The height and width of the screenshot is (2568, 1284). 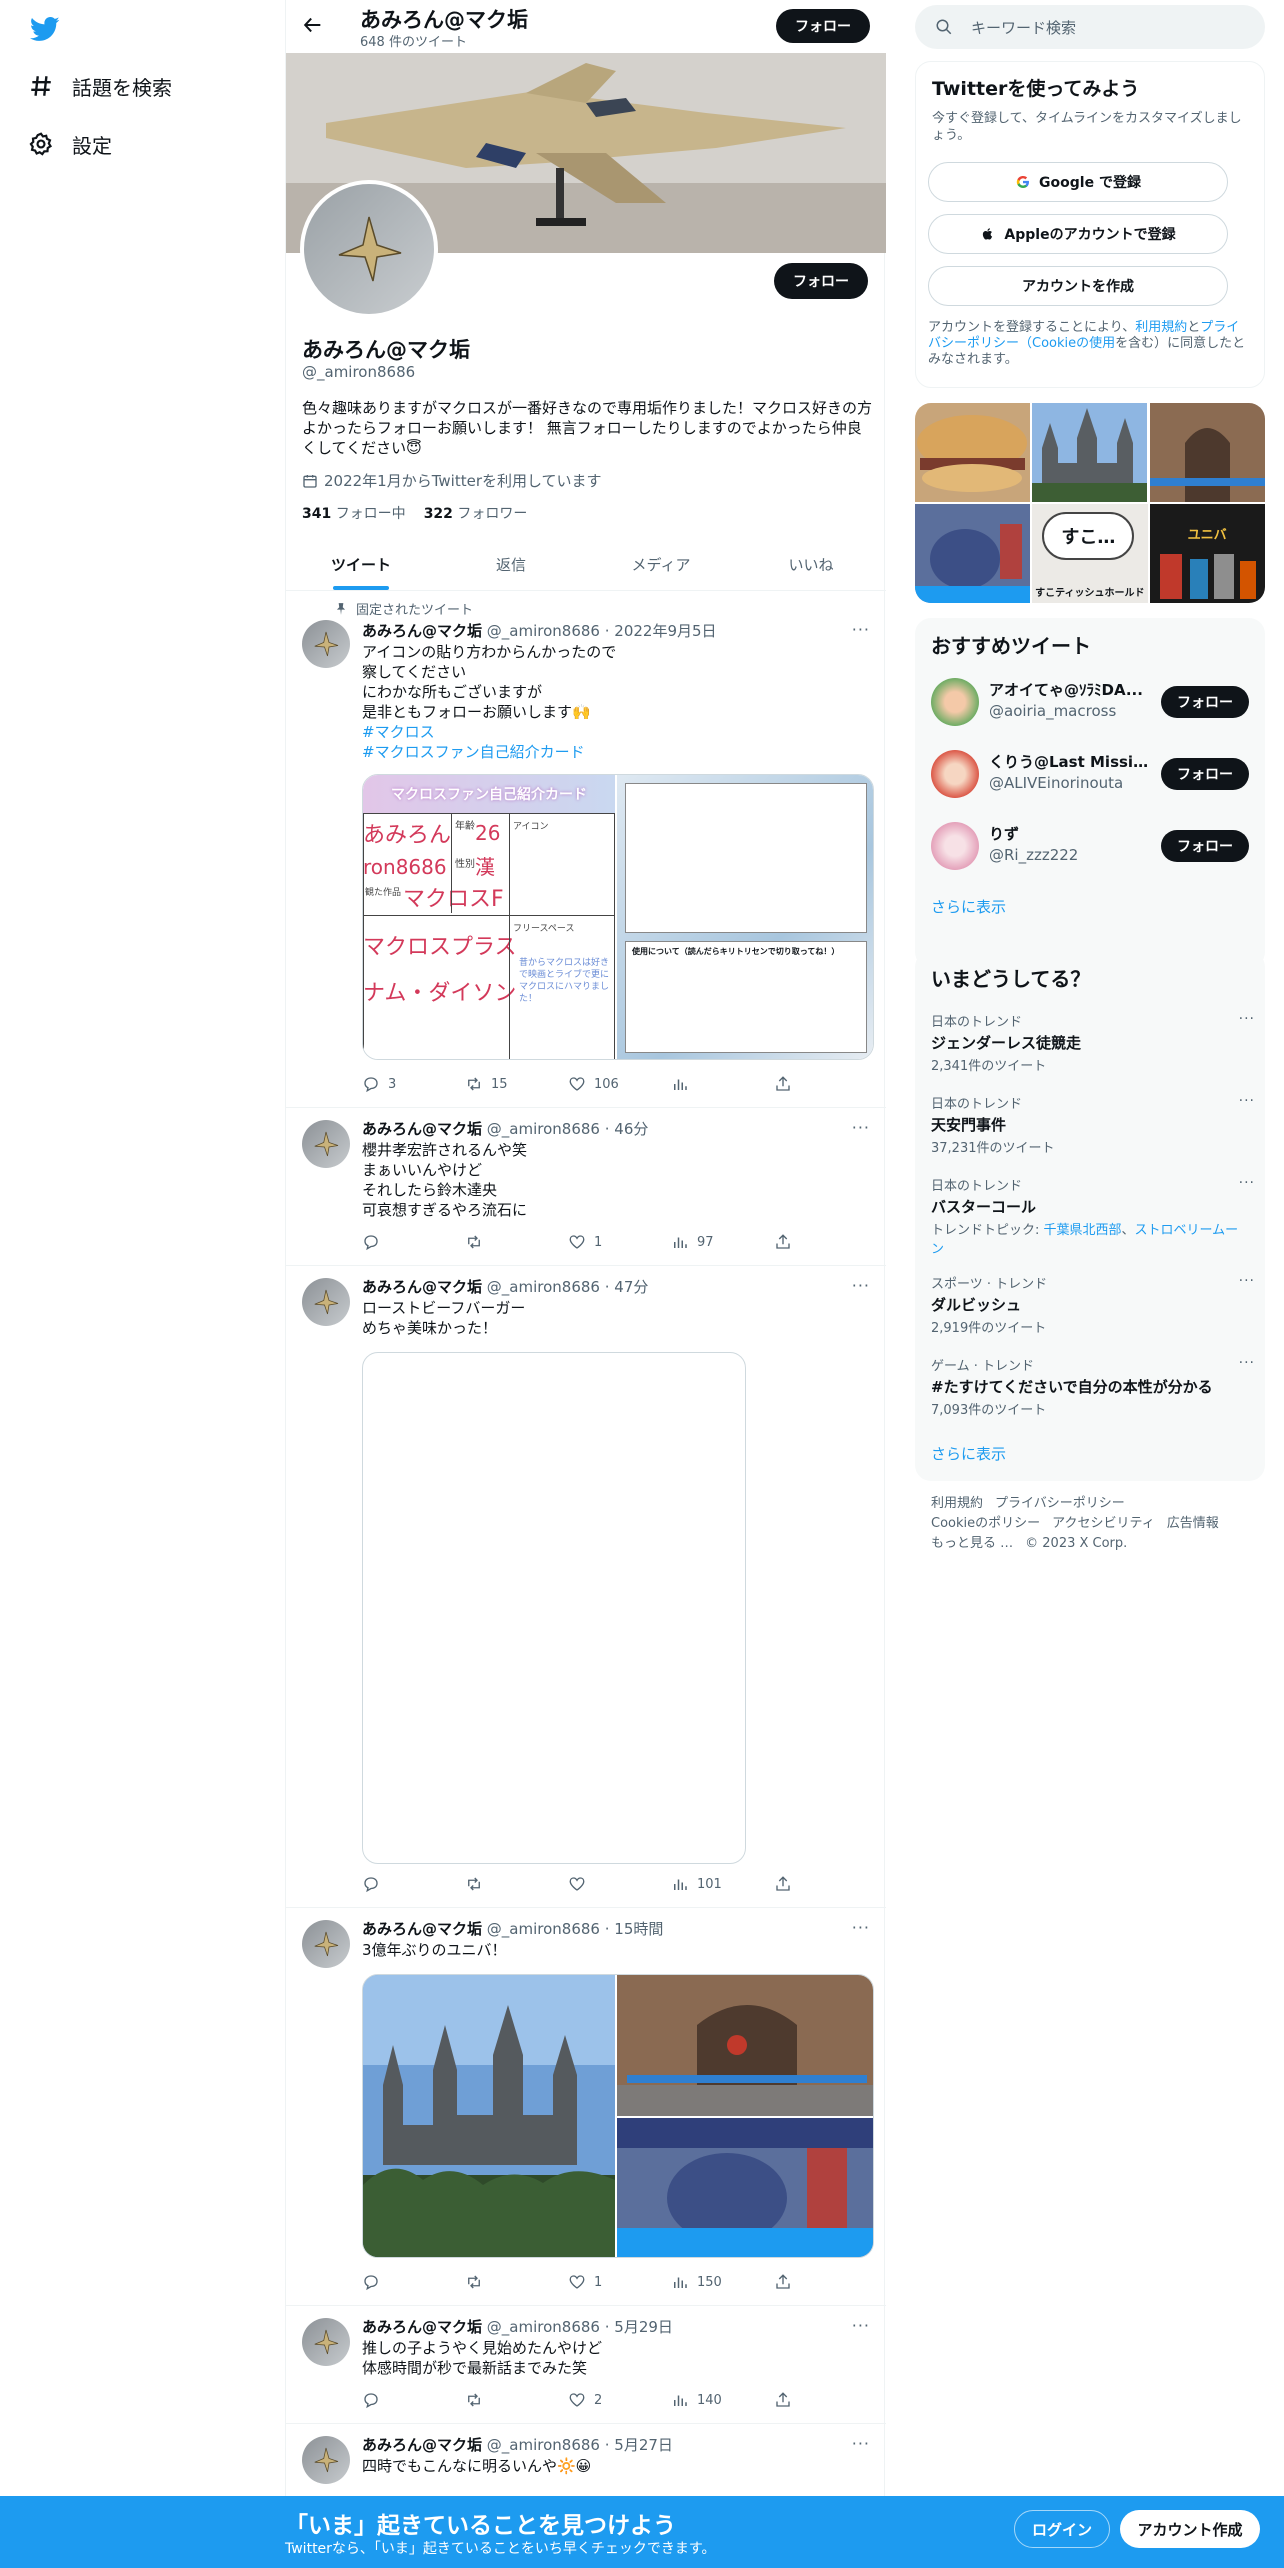 I want to click on footer-link: 広告情報, so click(x=1193, y=1523).